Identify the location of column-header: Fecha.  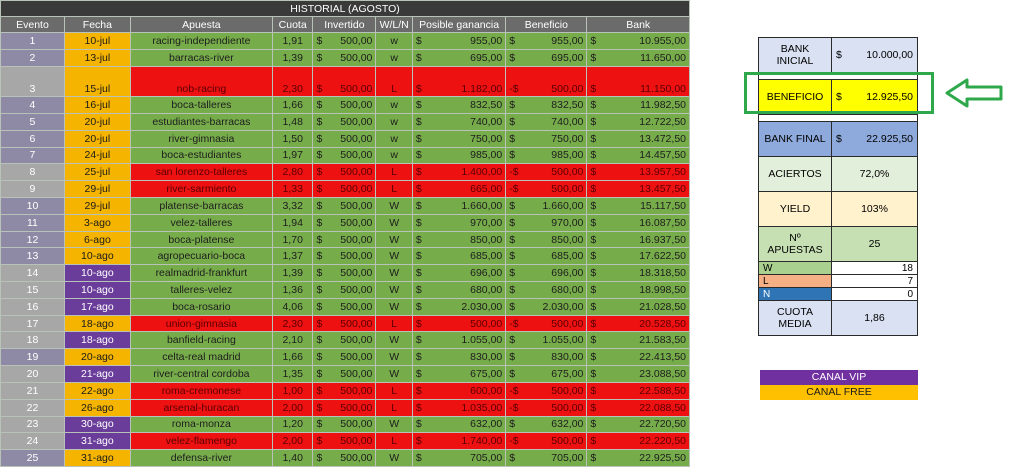
(97, 24).